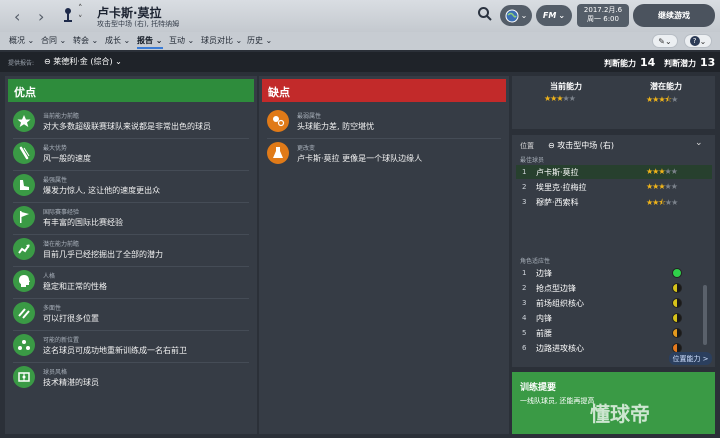 The image size is (720, 438). Describe the element at coordinates (601, 333) in the screenshot. I see `role-row: 5 前腰` at that location.